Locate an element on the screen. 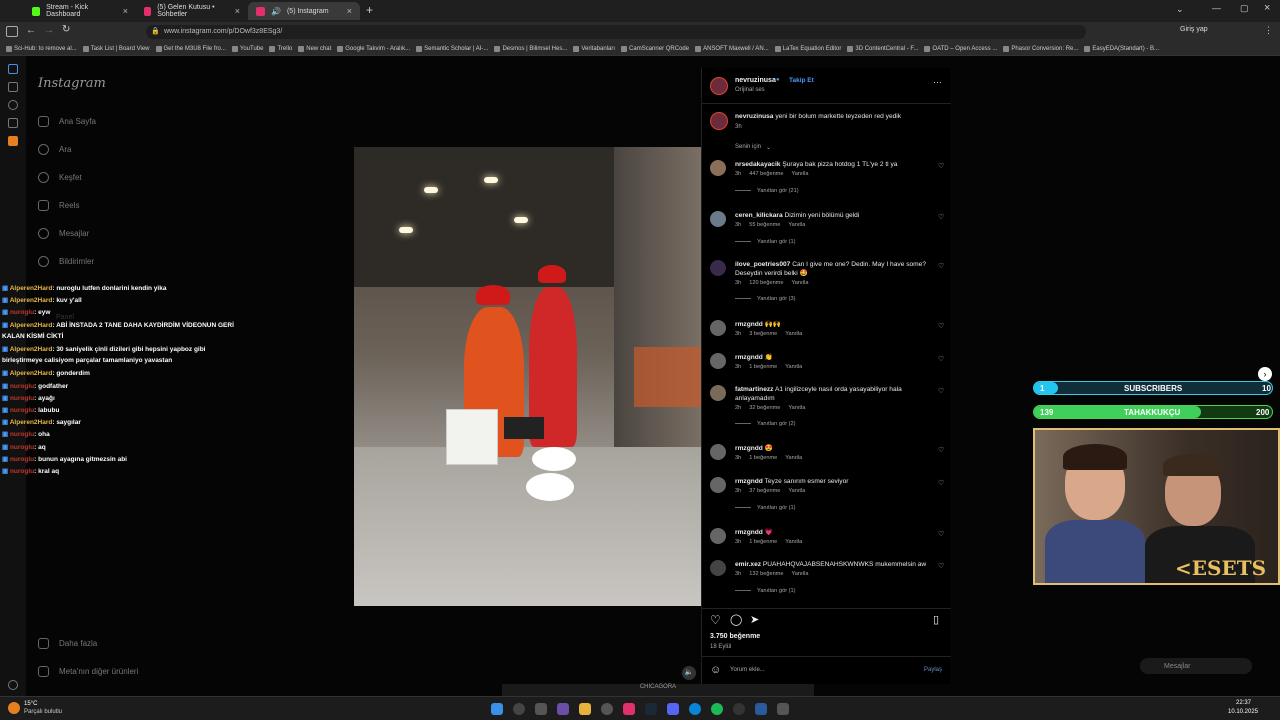  comment-likes: 132 beğenme is located at coordinates (766, 574).